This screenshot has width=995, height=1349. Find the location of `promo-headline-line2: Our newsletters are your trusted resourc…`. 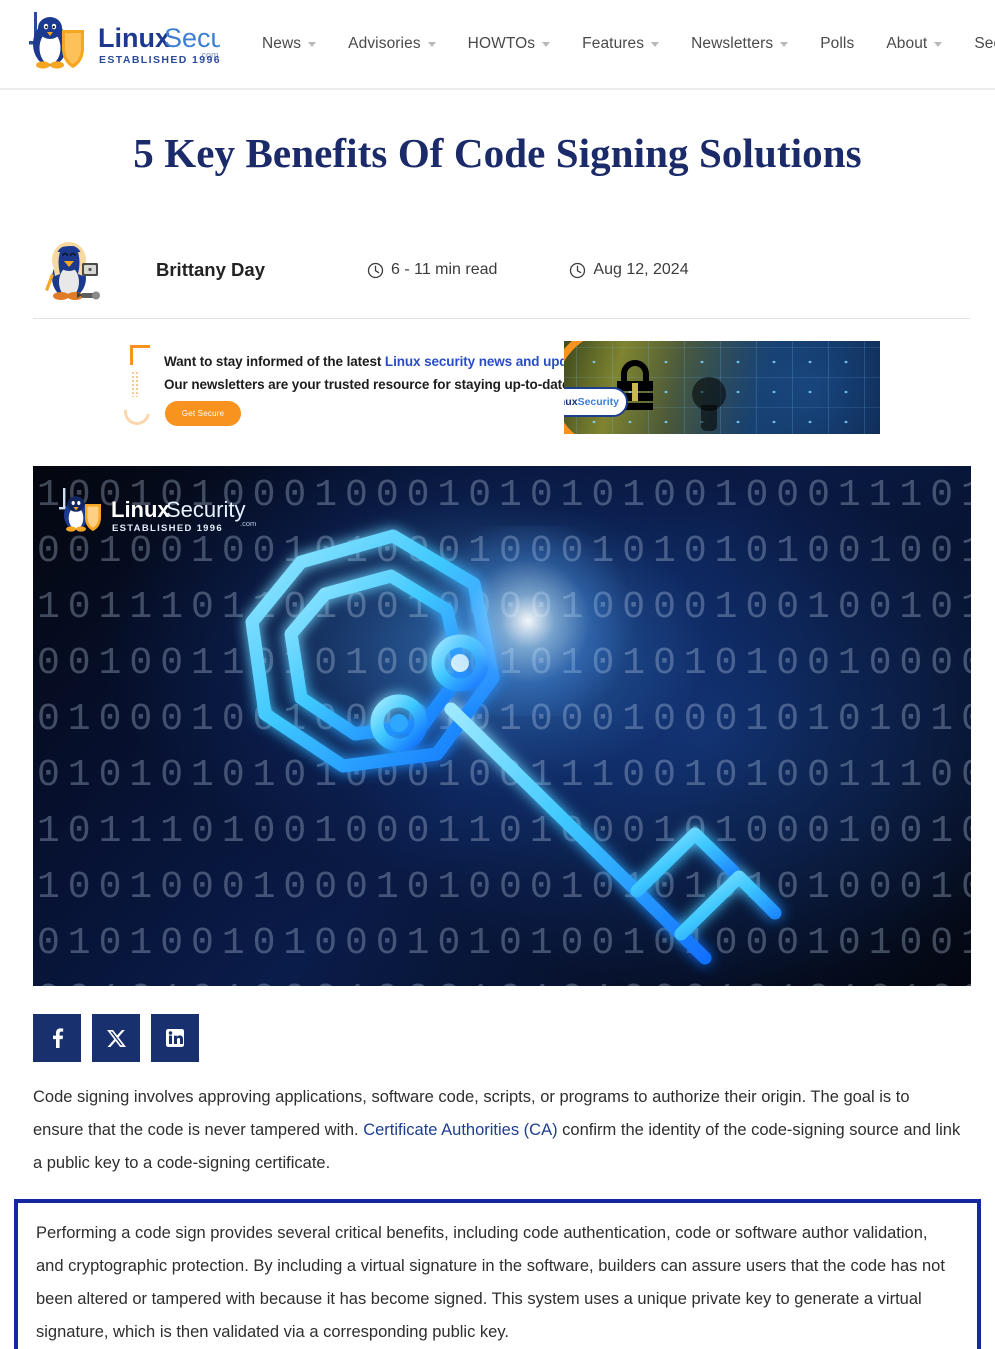

promo-headline-line2: Our newsletters are your trusted resourc… is located at coordinates (369, 385).